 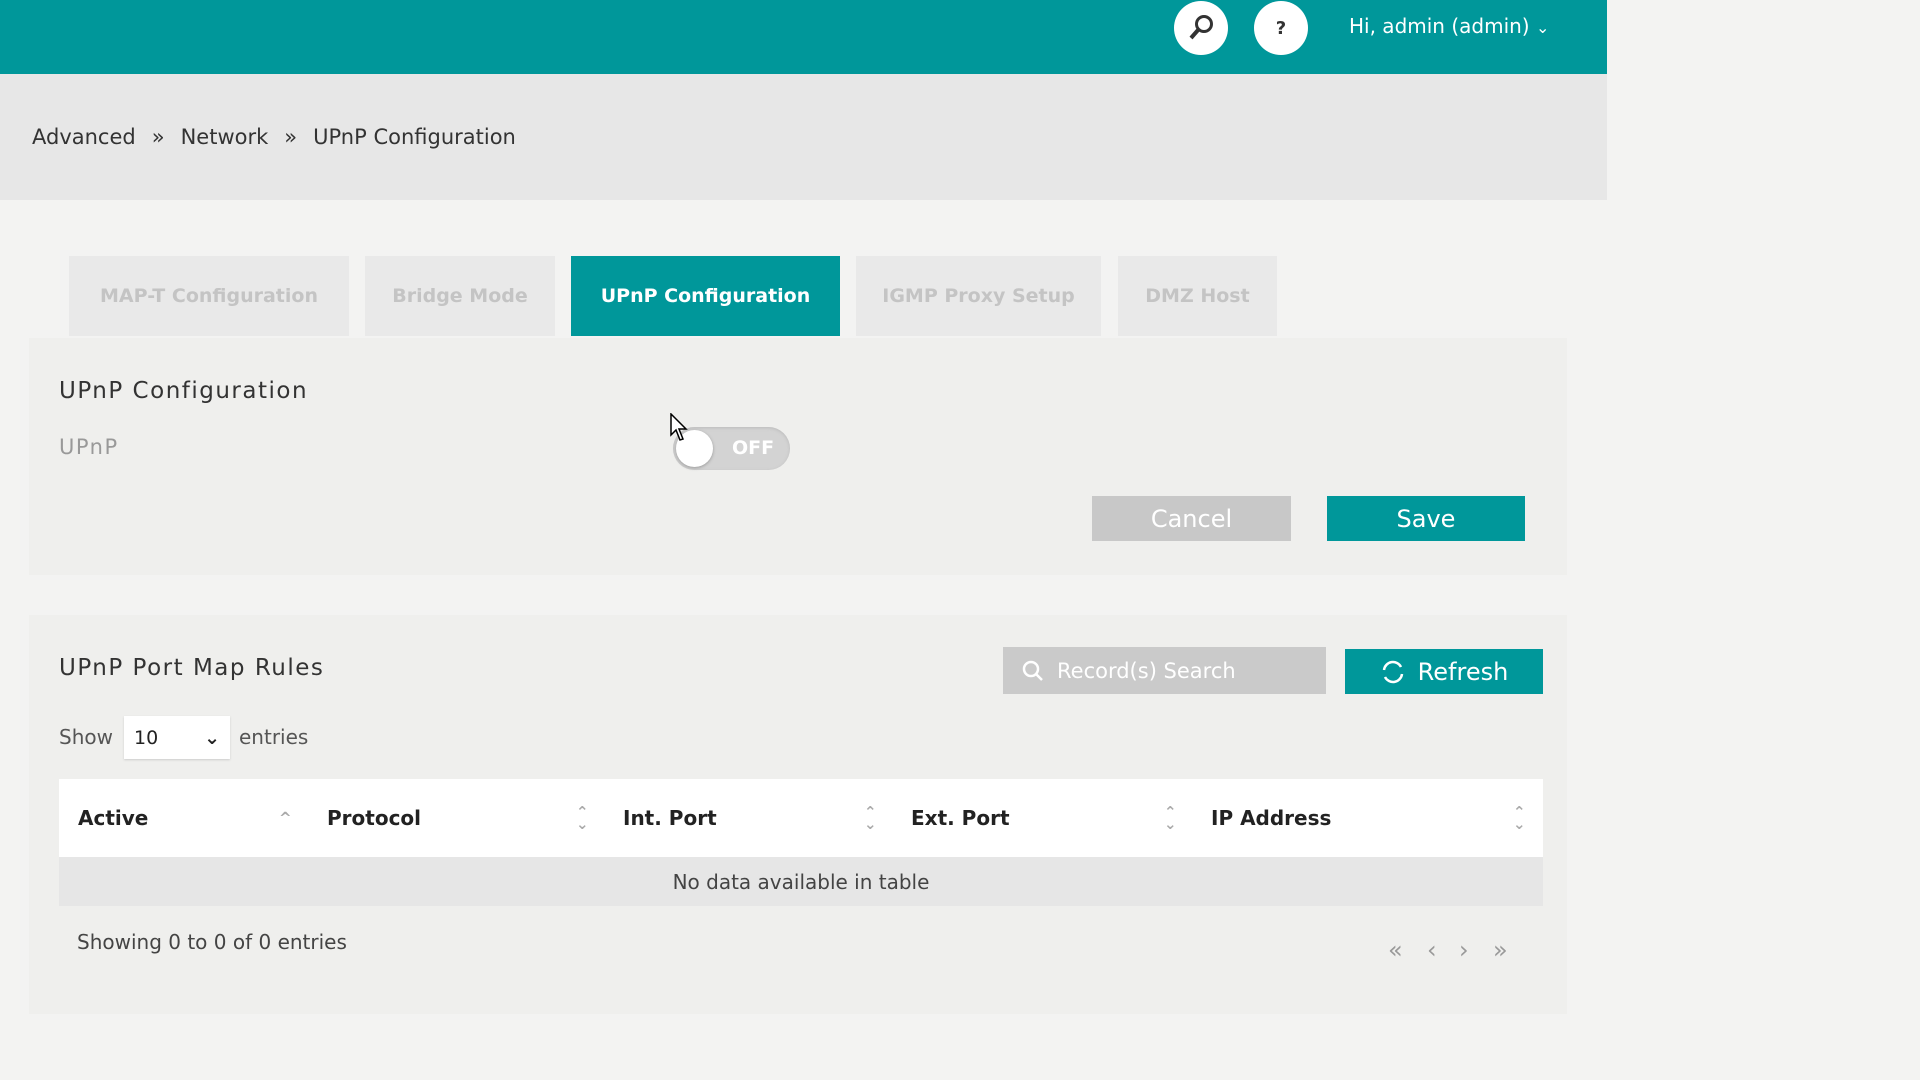 I want to click on column-int-port: Int. Port, so click(x=670, y=818).